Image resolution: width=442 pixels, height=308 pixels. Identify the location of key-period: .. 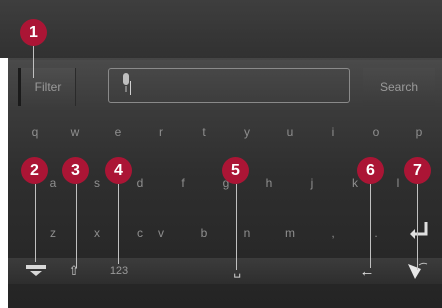
(376, 233).